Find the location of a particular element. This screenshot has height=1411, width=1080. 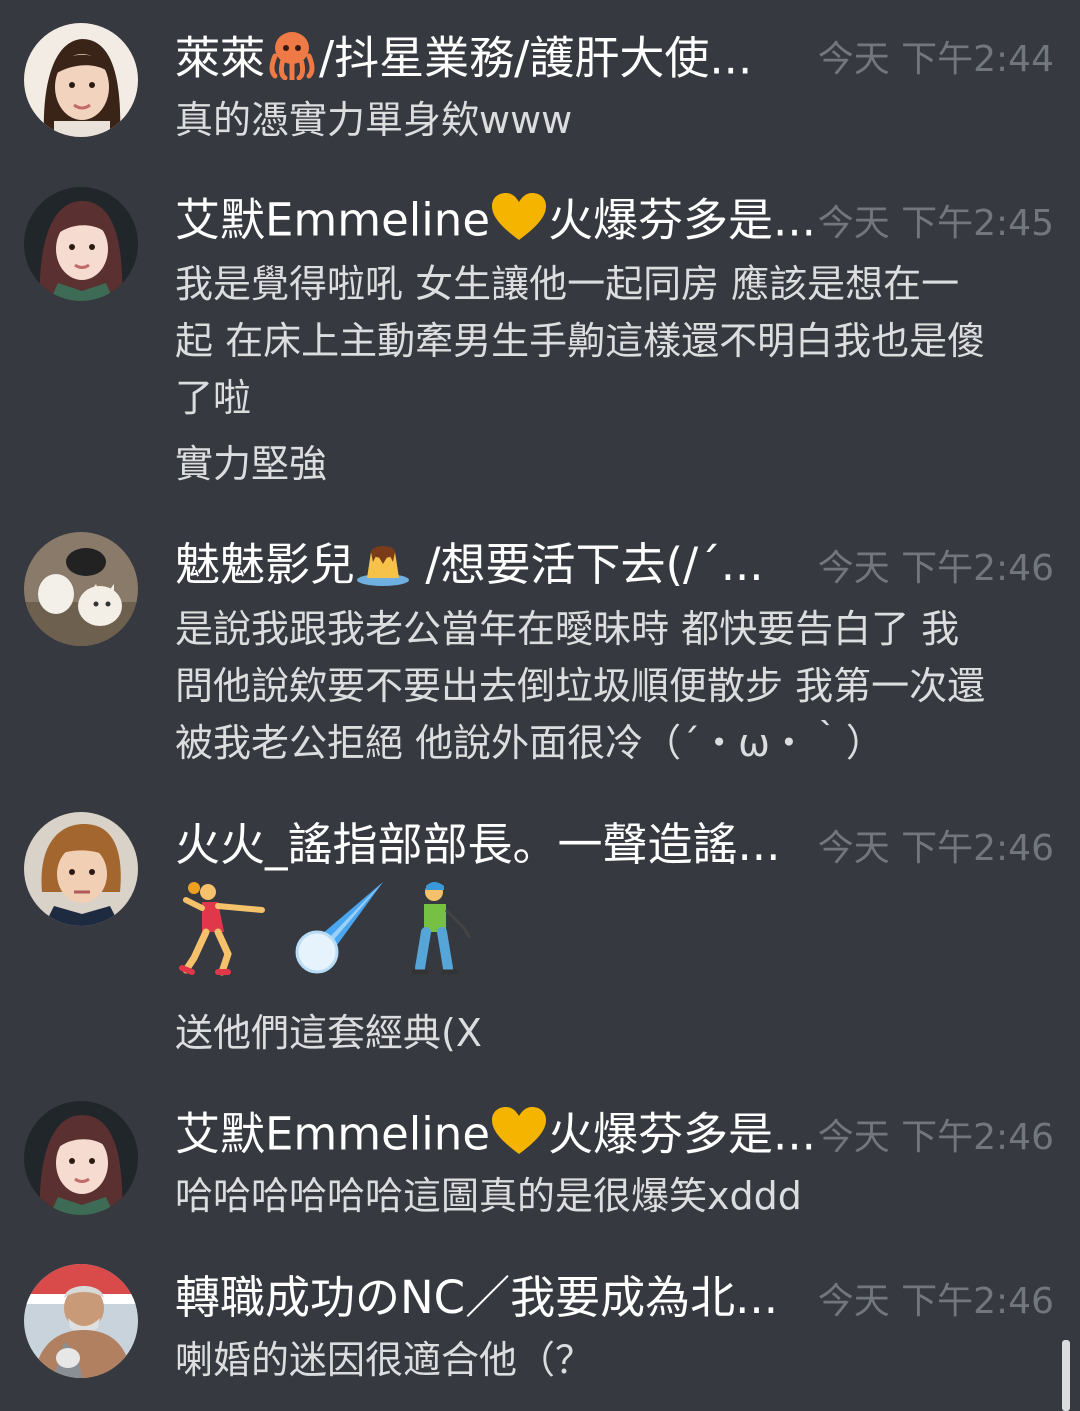

message-text: 真的憑實力單身欸www is located at coordinates (374, 120).